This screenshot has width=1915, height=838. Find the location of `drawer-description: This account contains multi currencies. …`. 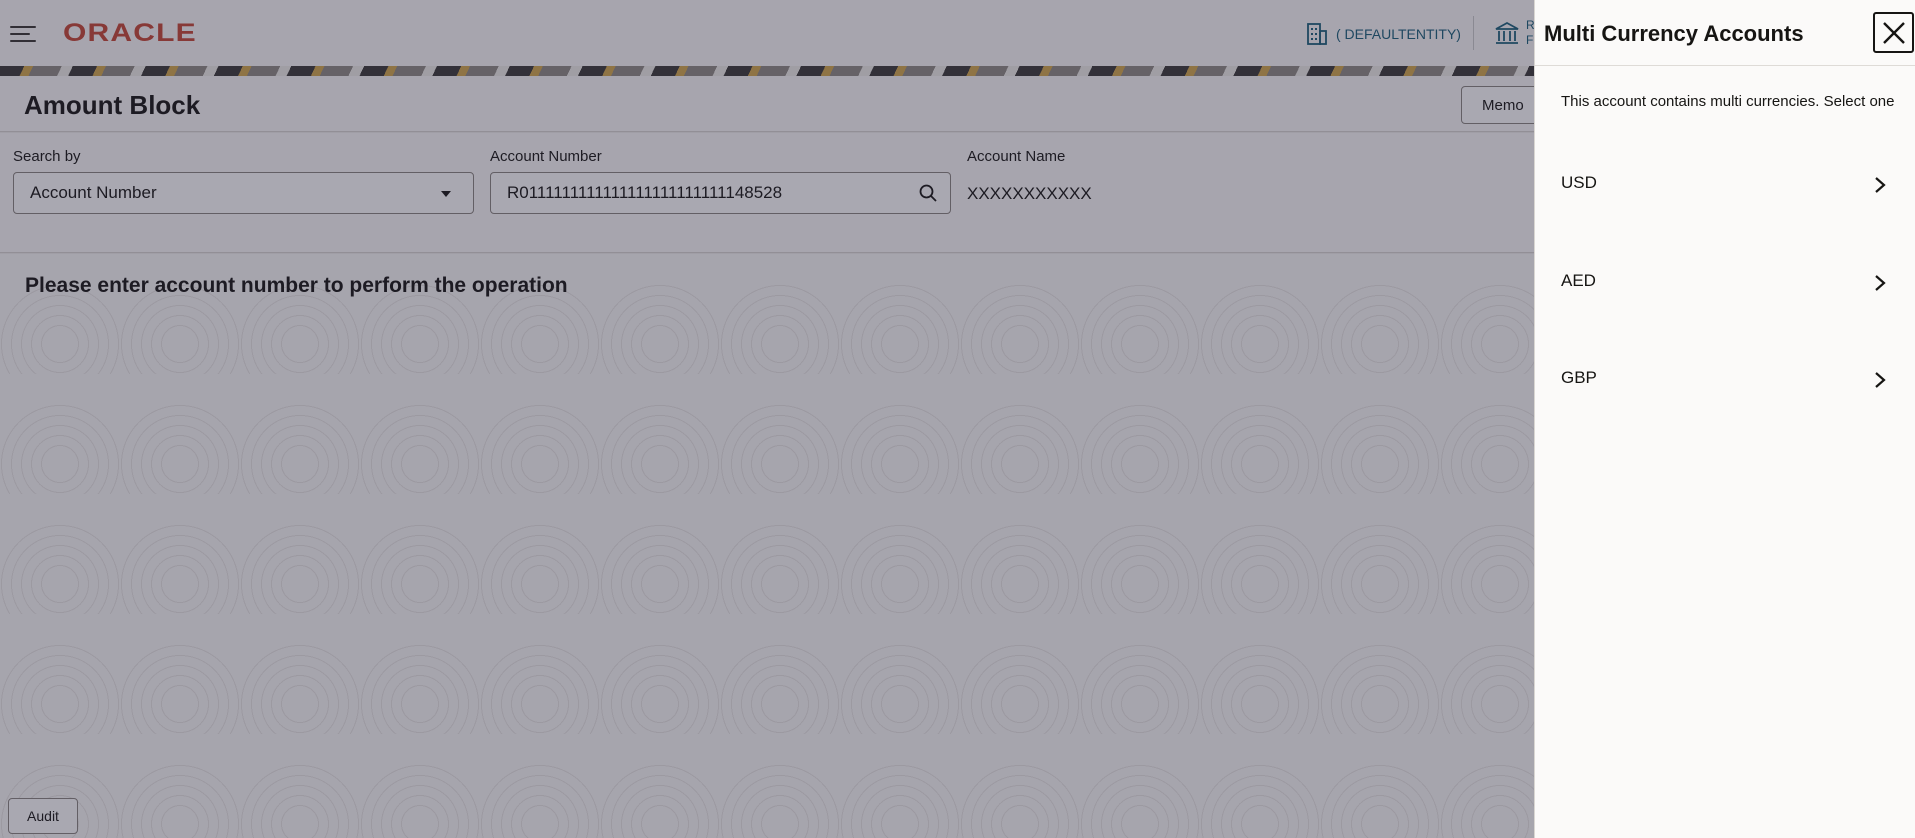

drawer-description: This account contains multi currencies. … is located at coordinates (1728, 101).